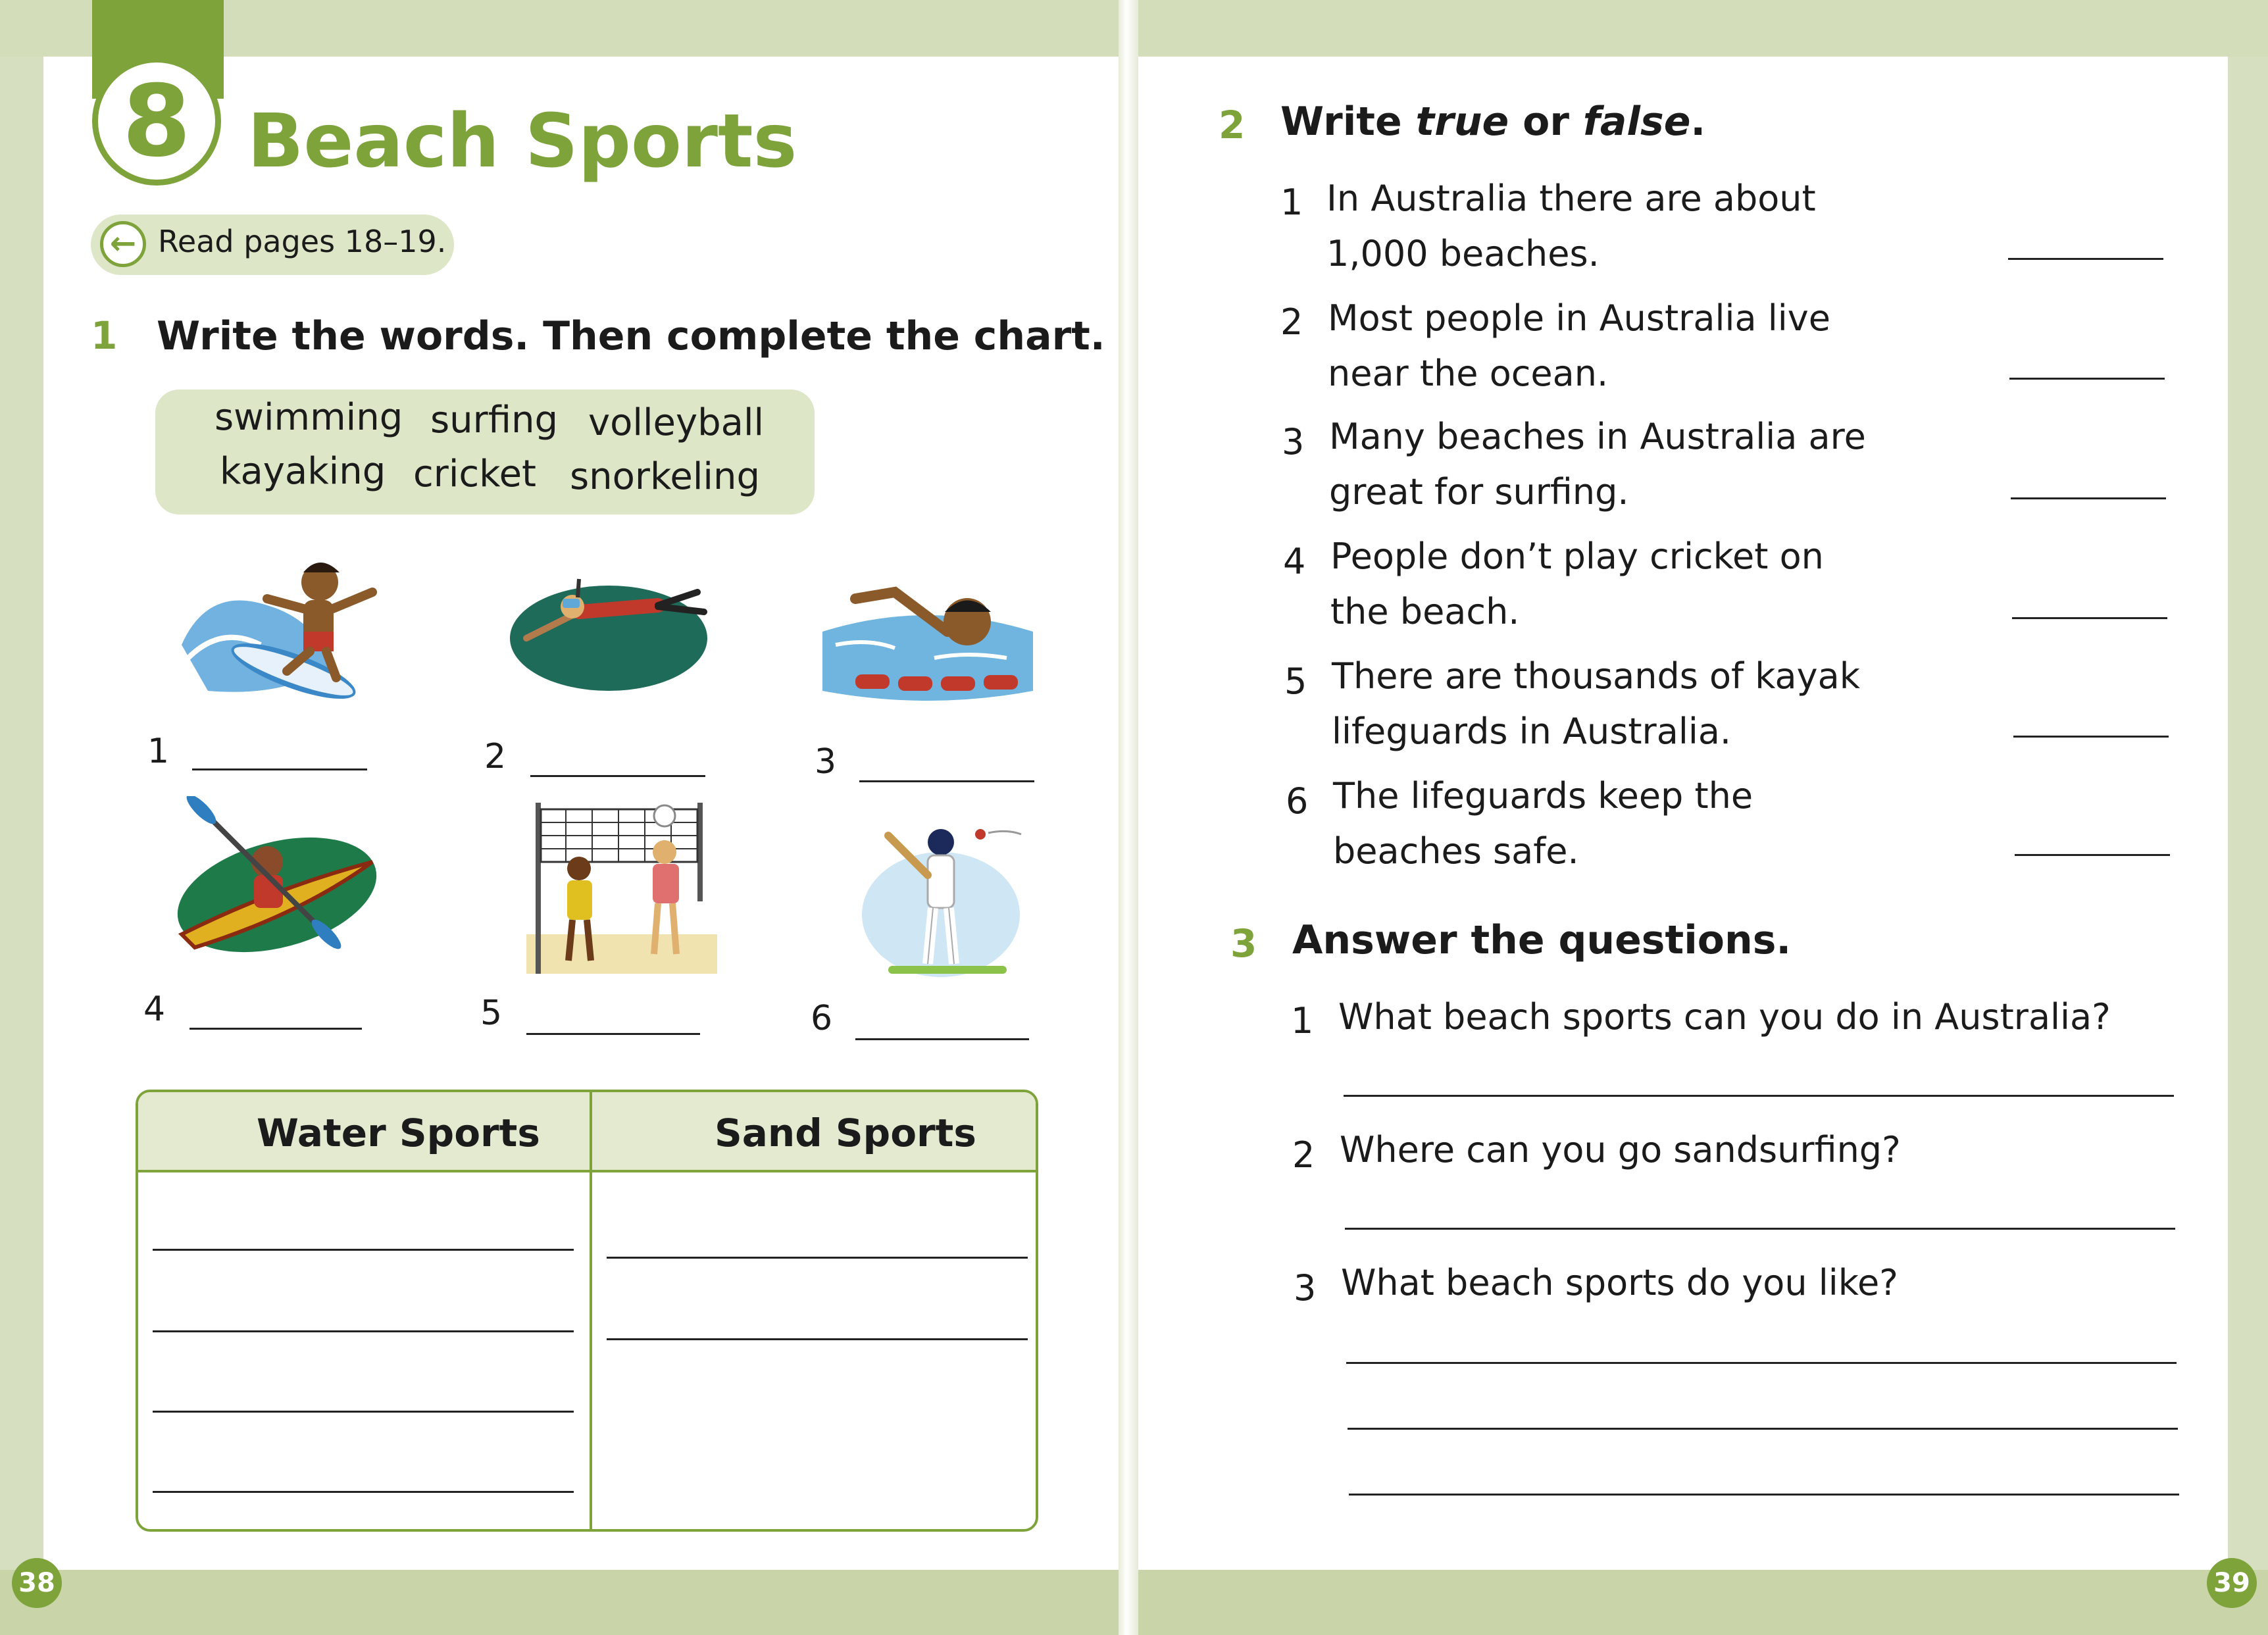 Image resolution: width=2268 pixels, height=1635 pixels. What do you see at coordinates (826, 762) in the screenshot?
I see `picture-3-number: 3` at bounding box center [826, 762].